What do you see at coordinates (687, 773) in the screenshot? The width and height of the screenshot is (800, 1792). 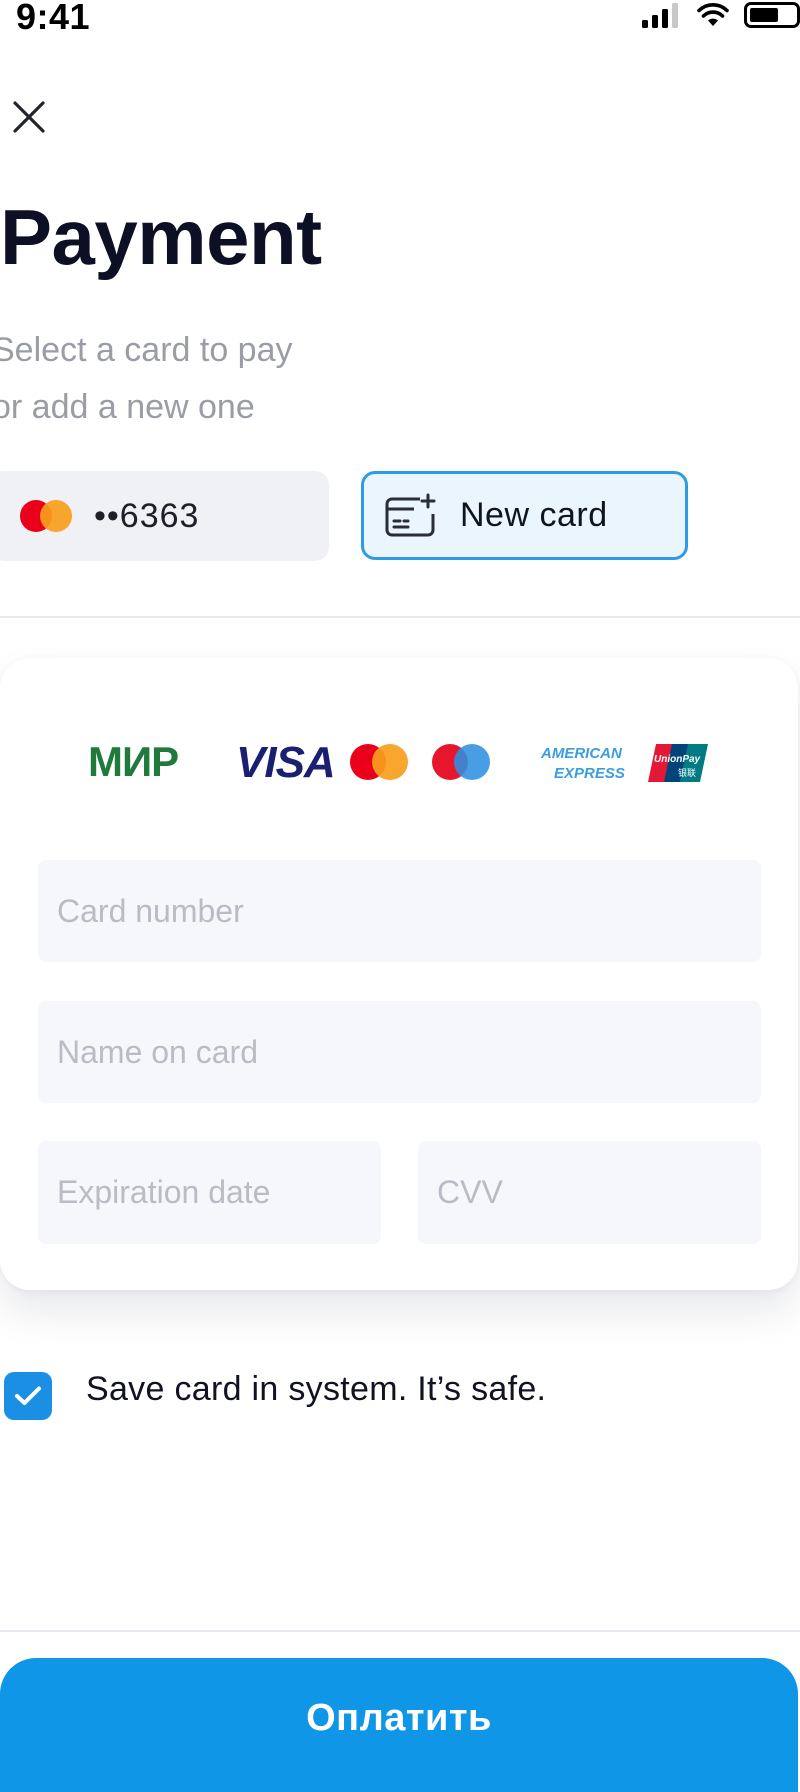 I see `svg-text: 银联` at bounding box center [687, 773].